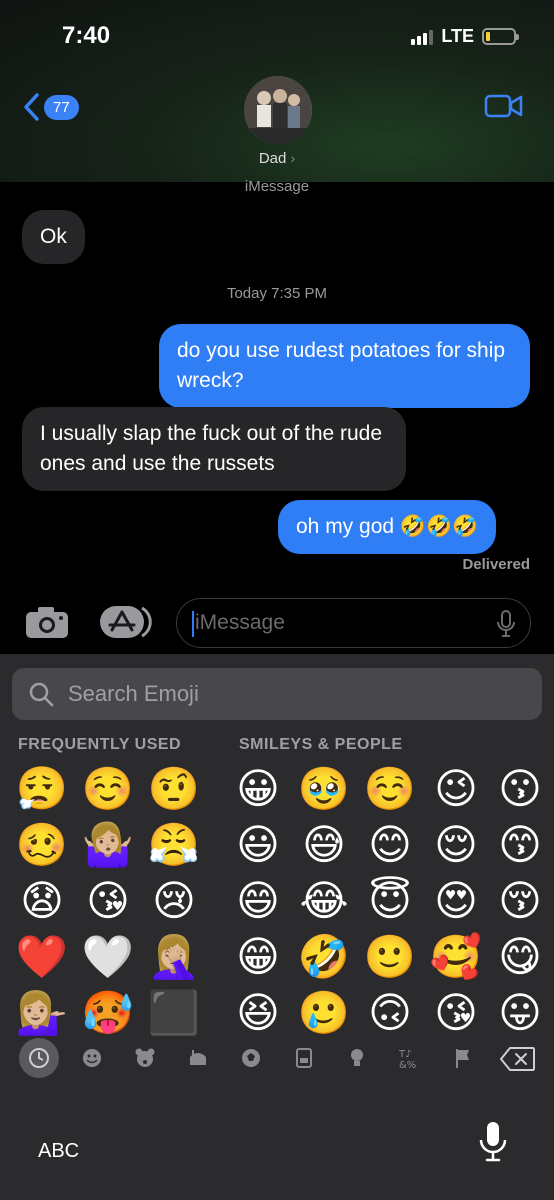  I want to click on emoji-key: 😊, so click(390, 845).